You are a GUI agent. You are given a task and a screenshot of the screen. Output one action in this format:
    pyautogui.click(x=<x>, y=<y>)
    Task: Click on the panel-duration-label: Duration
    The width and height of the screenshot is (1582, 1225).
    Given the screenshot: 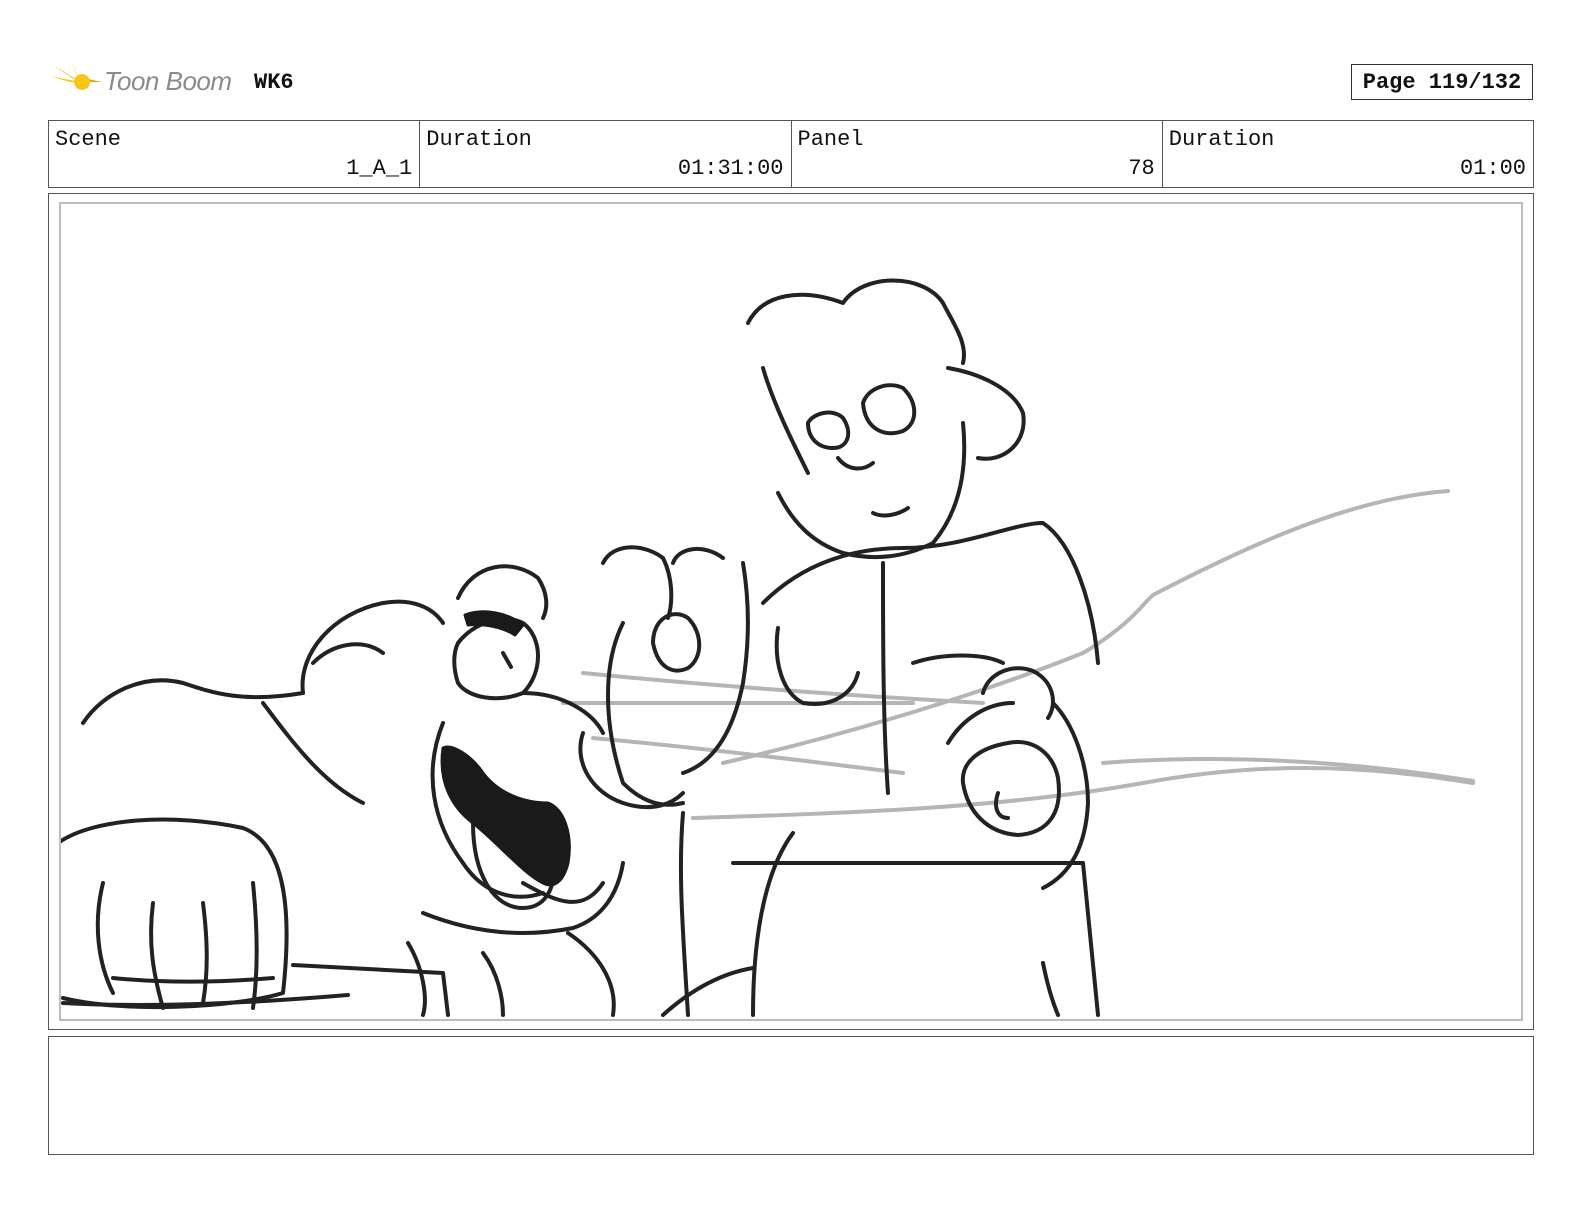 What is the action you would take?
    pyautogui.click(x=1221, y=139)
    